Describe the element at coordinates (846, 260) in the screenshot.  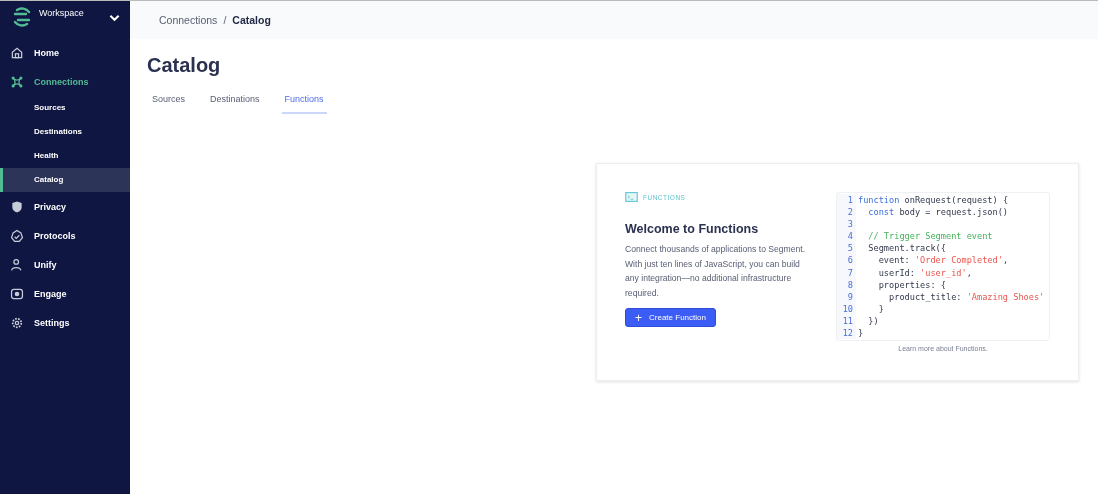
I see `line-number: 6` at that location.